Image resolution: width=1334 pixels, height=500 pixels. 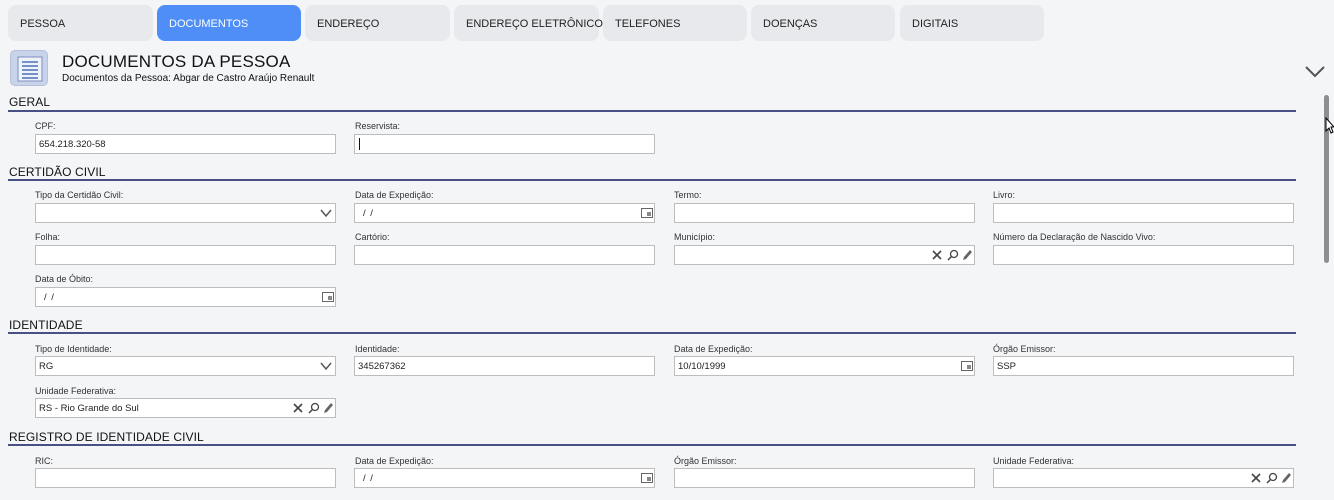 I want to click on page-title: DOCUMENTOS DA PESSOA, so click(x=176, y=61).